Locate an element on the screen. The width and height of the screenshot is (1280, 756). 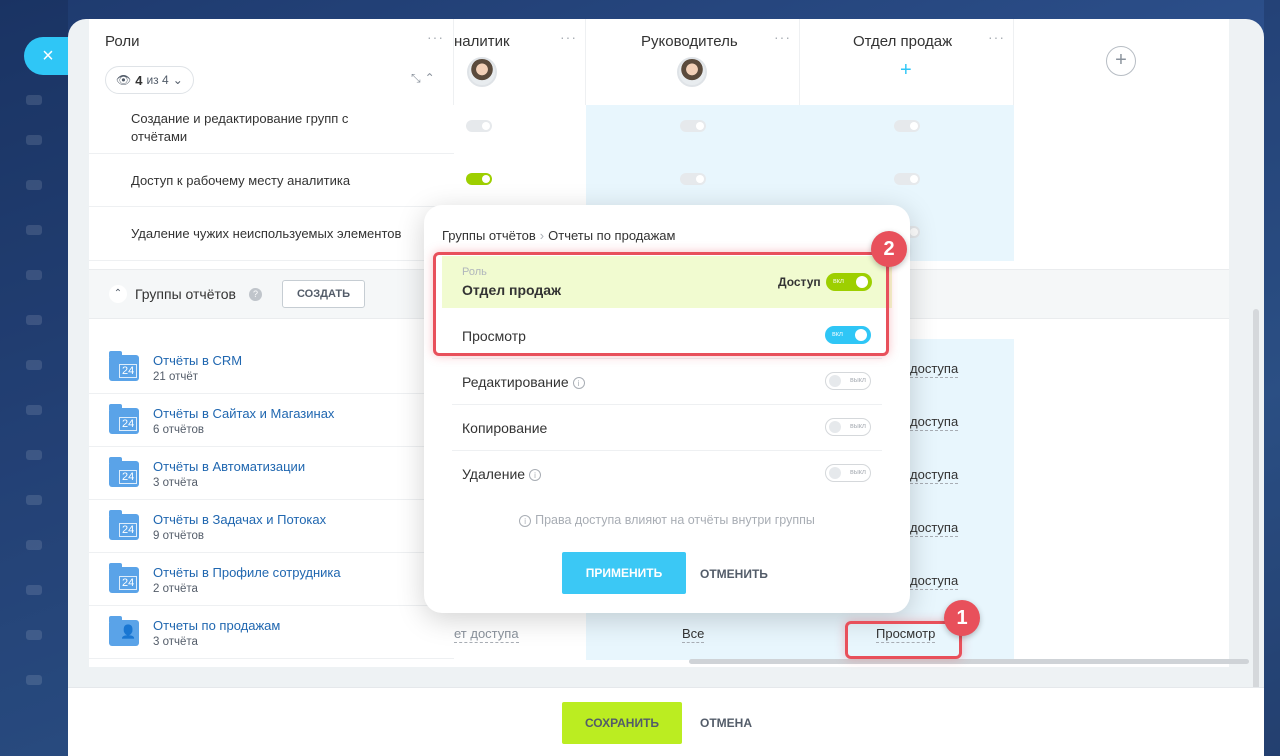
report-group-row: 24 Отчёты в Профиле сотрудника 2 отчёта is located at coordinates (271, 579).